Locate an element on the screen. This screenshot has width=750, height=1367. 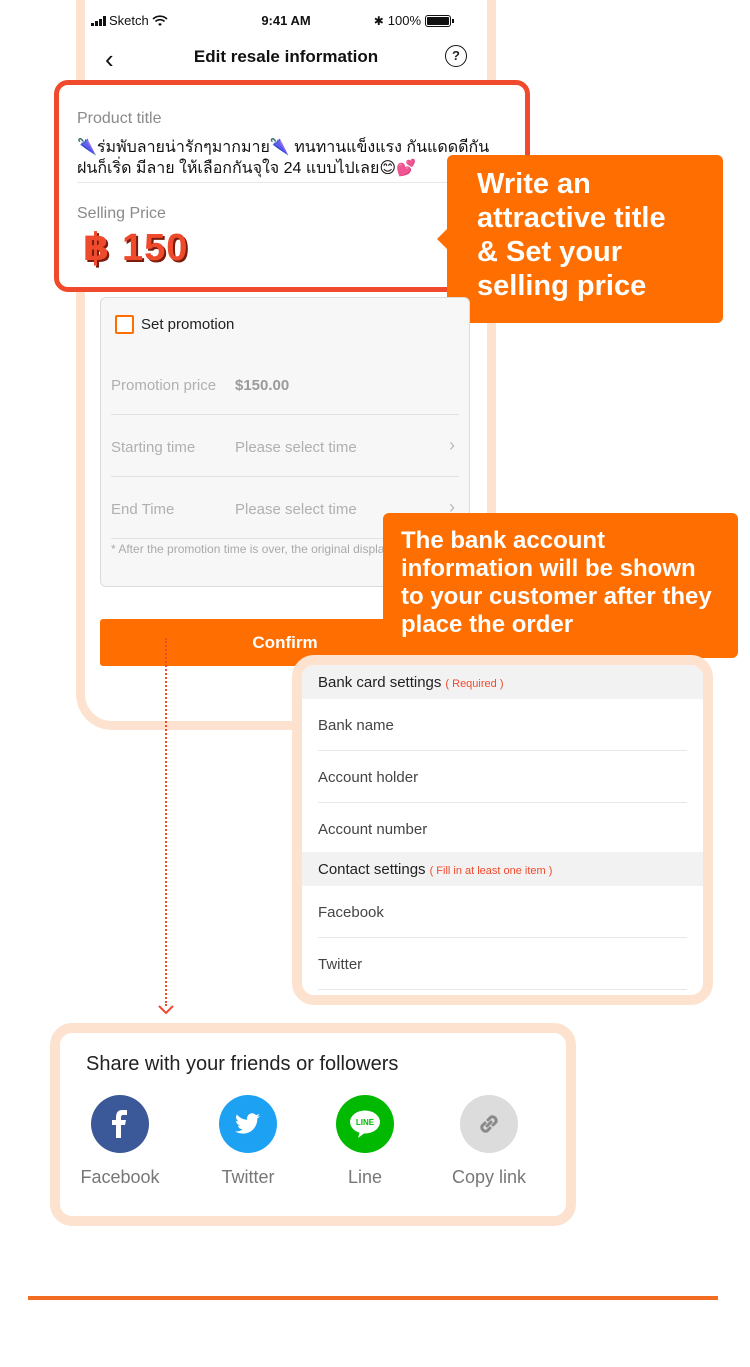
account-number-field: Account number is located at coordinates (502, 829).